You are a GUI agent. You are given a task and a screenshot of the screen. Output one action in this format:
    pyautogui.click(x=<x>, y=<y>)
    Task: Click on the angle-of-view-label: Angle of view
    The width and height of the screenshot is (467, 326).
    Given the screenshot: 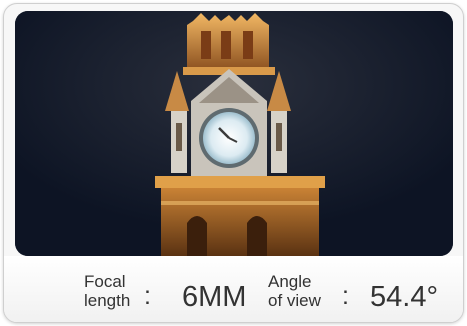 What is the action you would take?
    pyautogui.click(x=294, y=291)
    